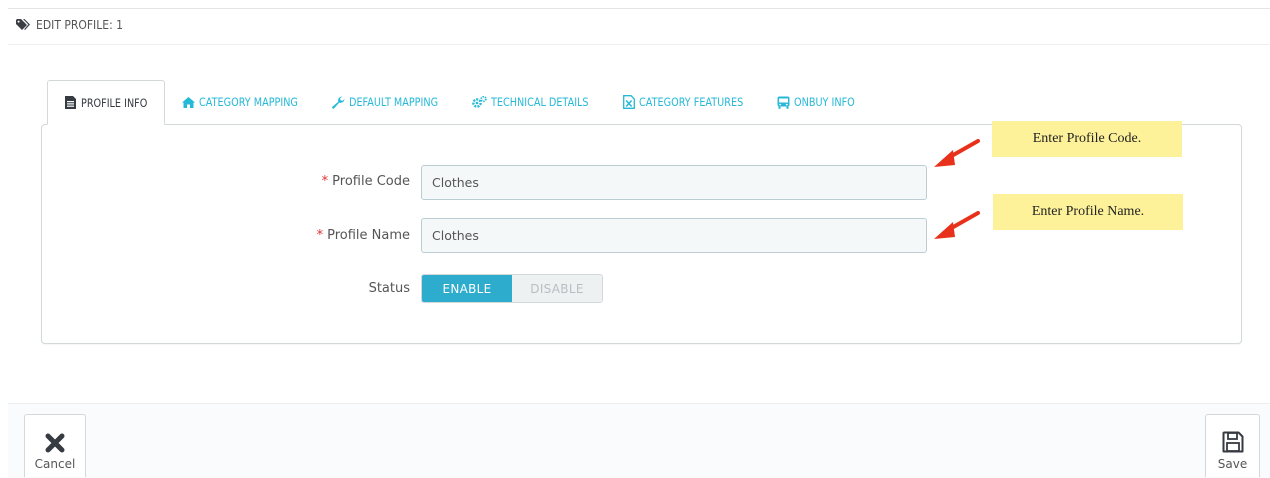 The height and width of the screenshot is (478, 1270). What do you see at coordinates (70, 102) in the screenshot?
I see `file-text-icon` at bounding box center [70, 102].